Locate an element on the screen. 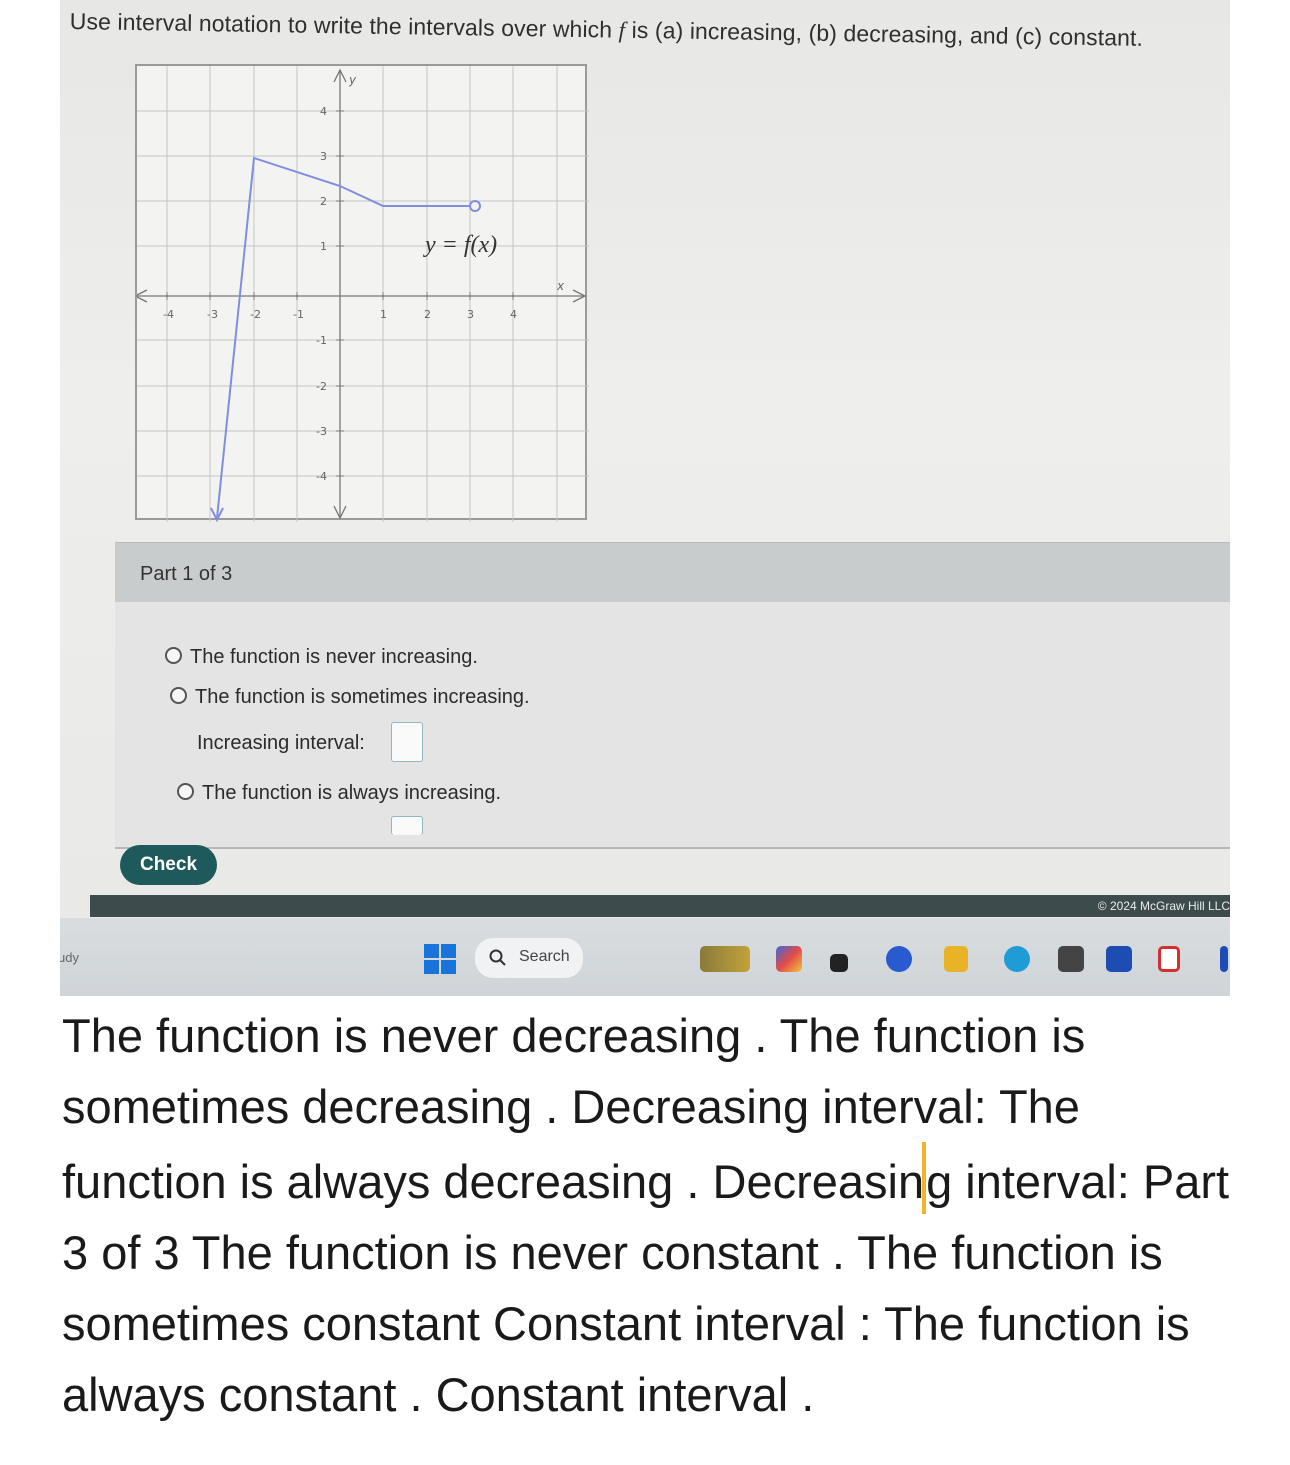 This screenshot has width=1290, height=1465. option-always-increasing: The function is always increasing. is located at coordinates (339, 793).